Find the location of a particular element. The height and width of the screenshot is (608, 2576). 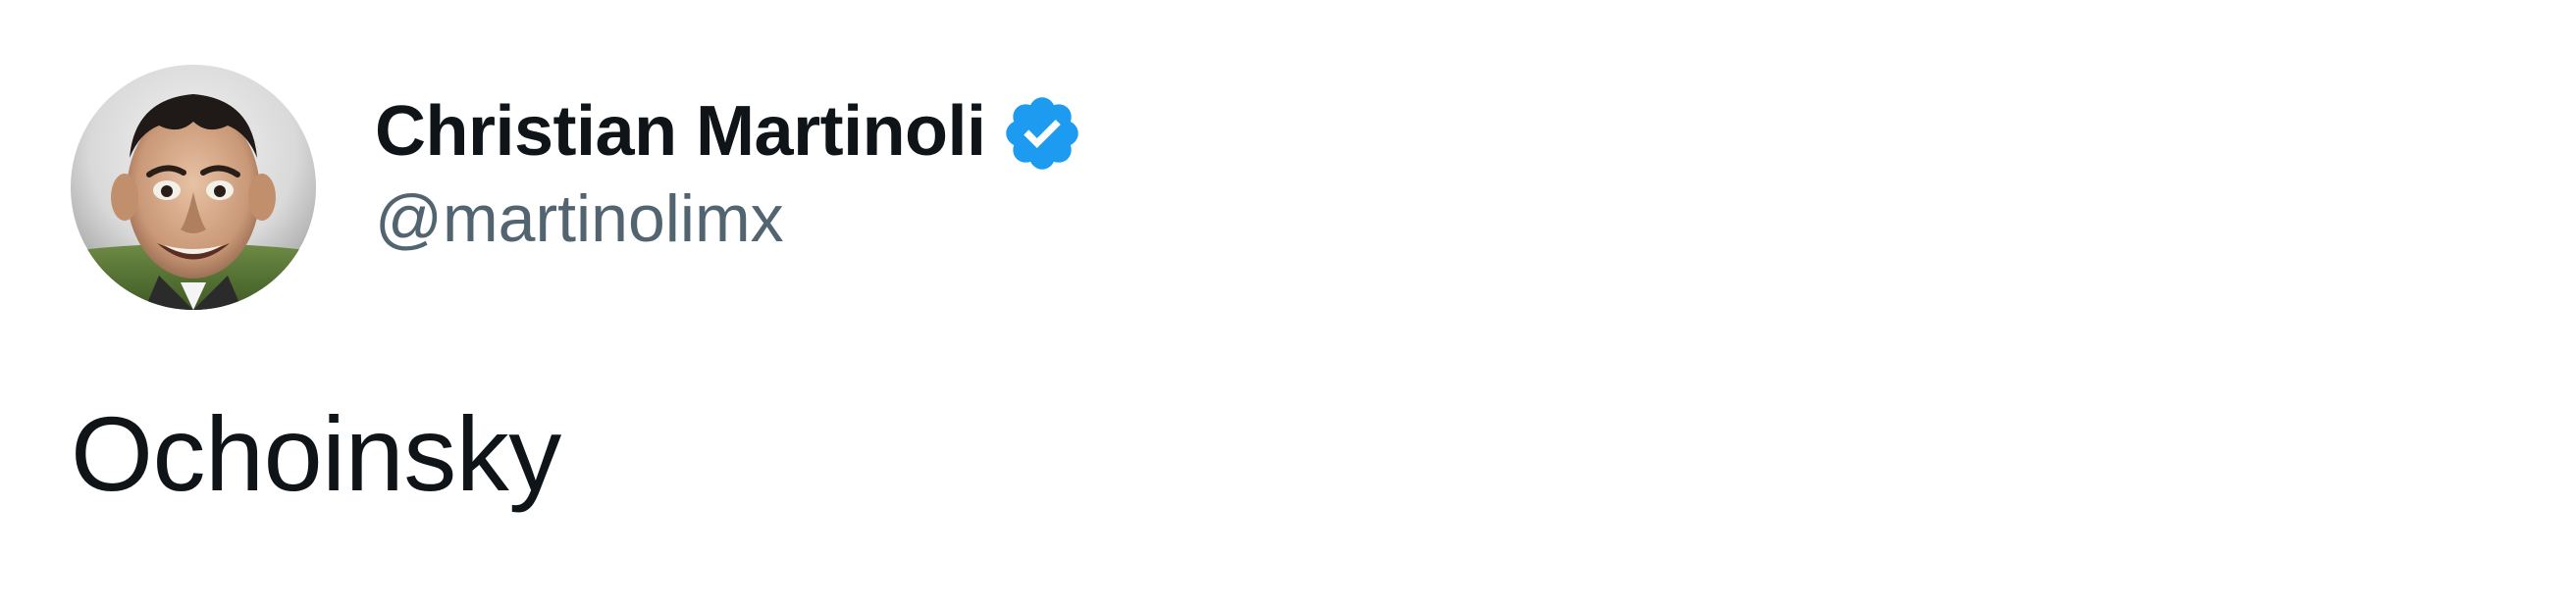

avatar-photo-icon is located at coordinates (193, 187).